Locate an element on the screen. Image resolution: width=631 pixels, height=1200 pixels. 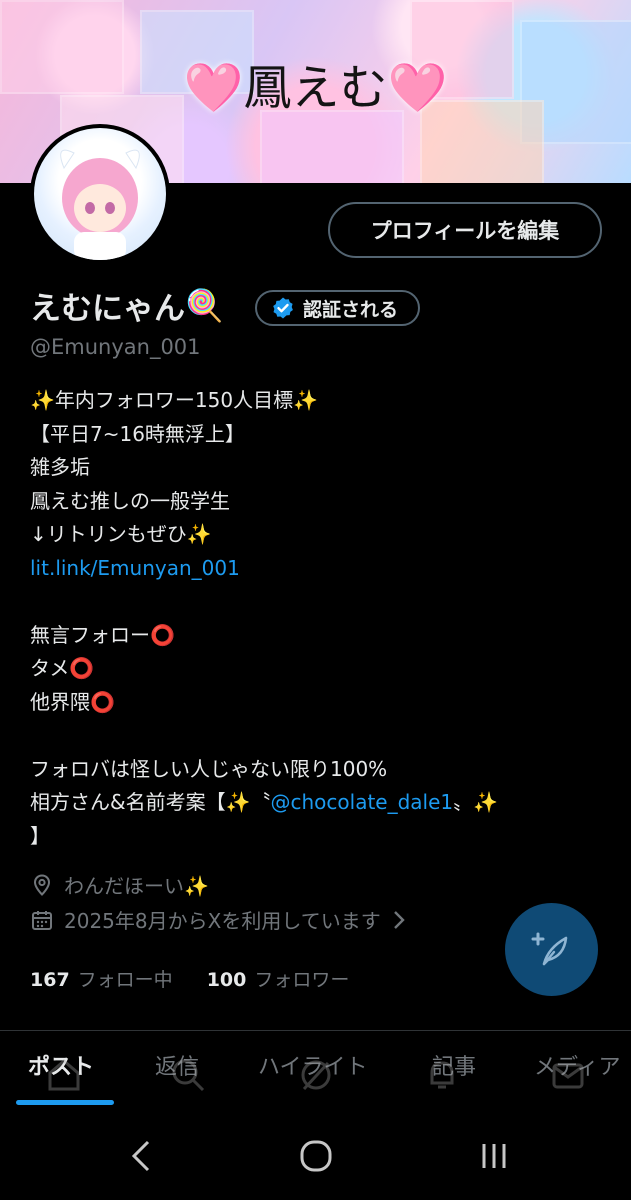
avatar is located at coordinates (100, 194).